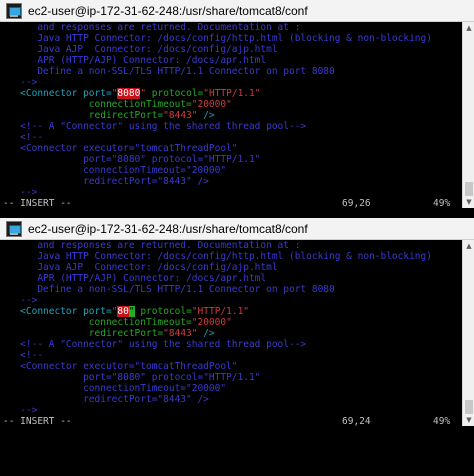 This screenshot has width=474, height=476. I want to click on connector-line: <Connector port="80" protocol="HTTP/1.1", so click(232, 311).